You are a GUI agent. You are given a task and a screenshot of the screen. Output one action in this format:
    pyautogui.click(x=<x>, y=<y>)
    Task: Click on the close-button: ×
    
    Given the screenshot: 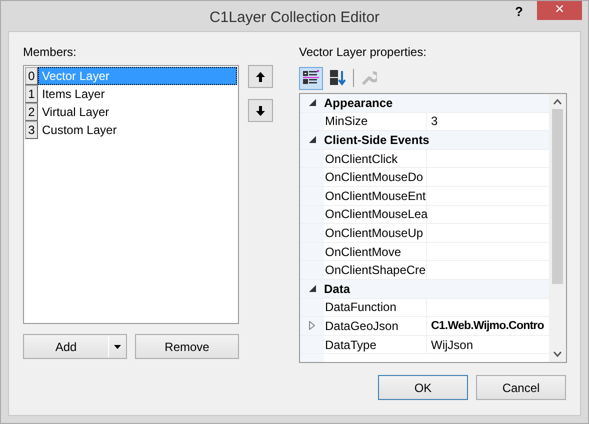 What is the action you would take?
    pyautogui.click(x=559, y=10)
    